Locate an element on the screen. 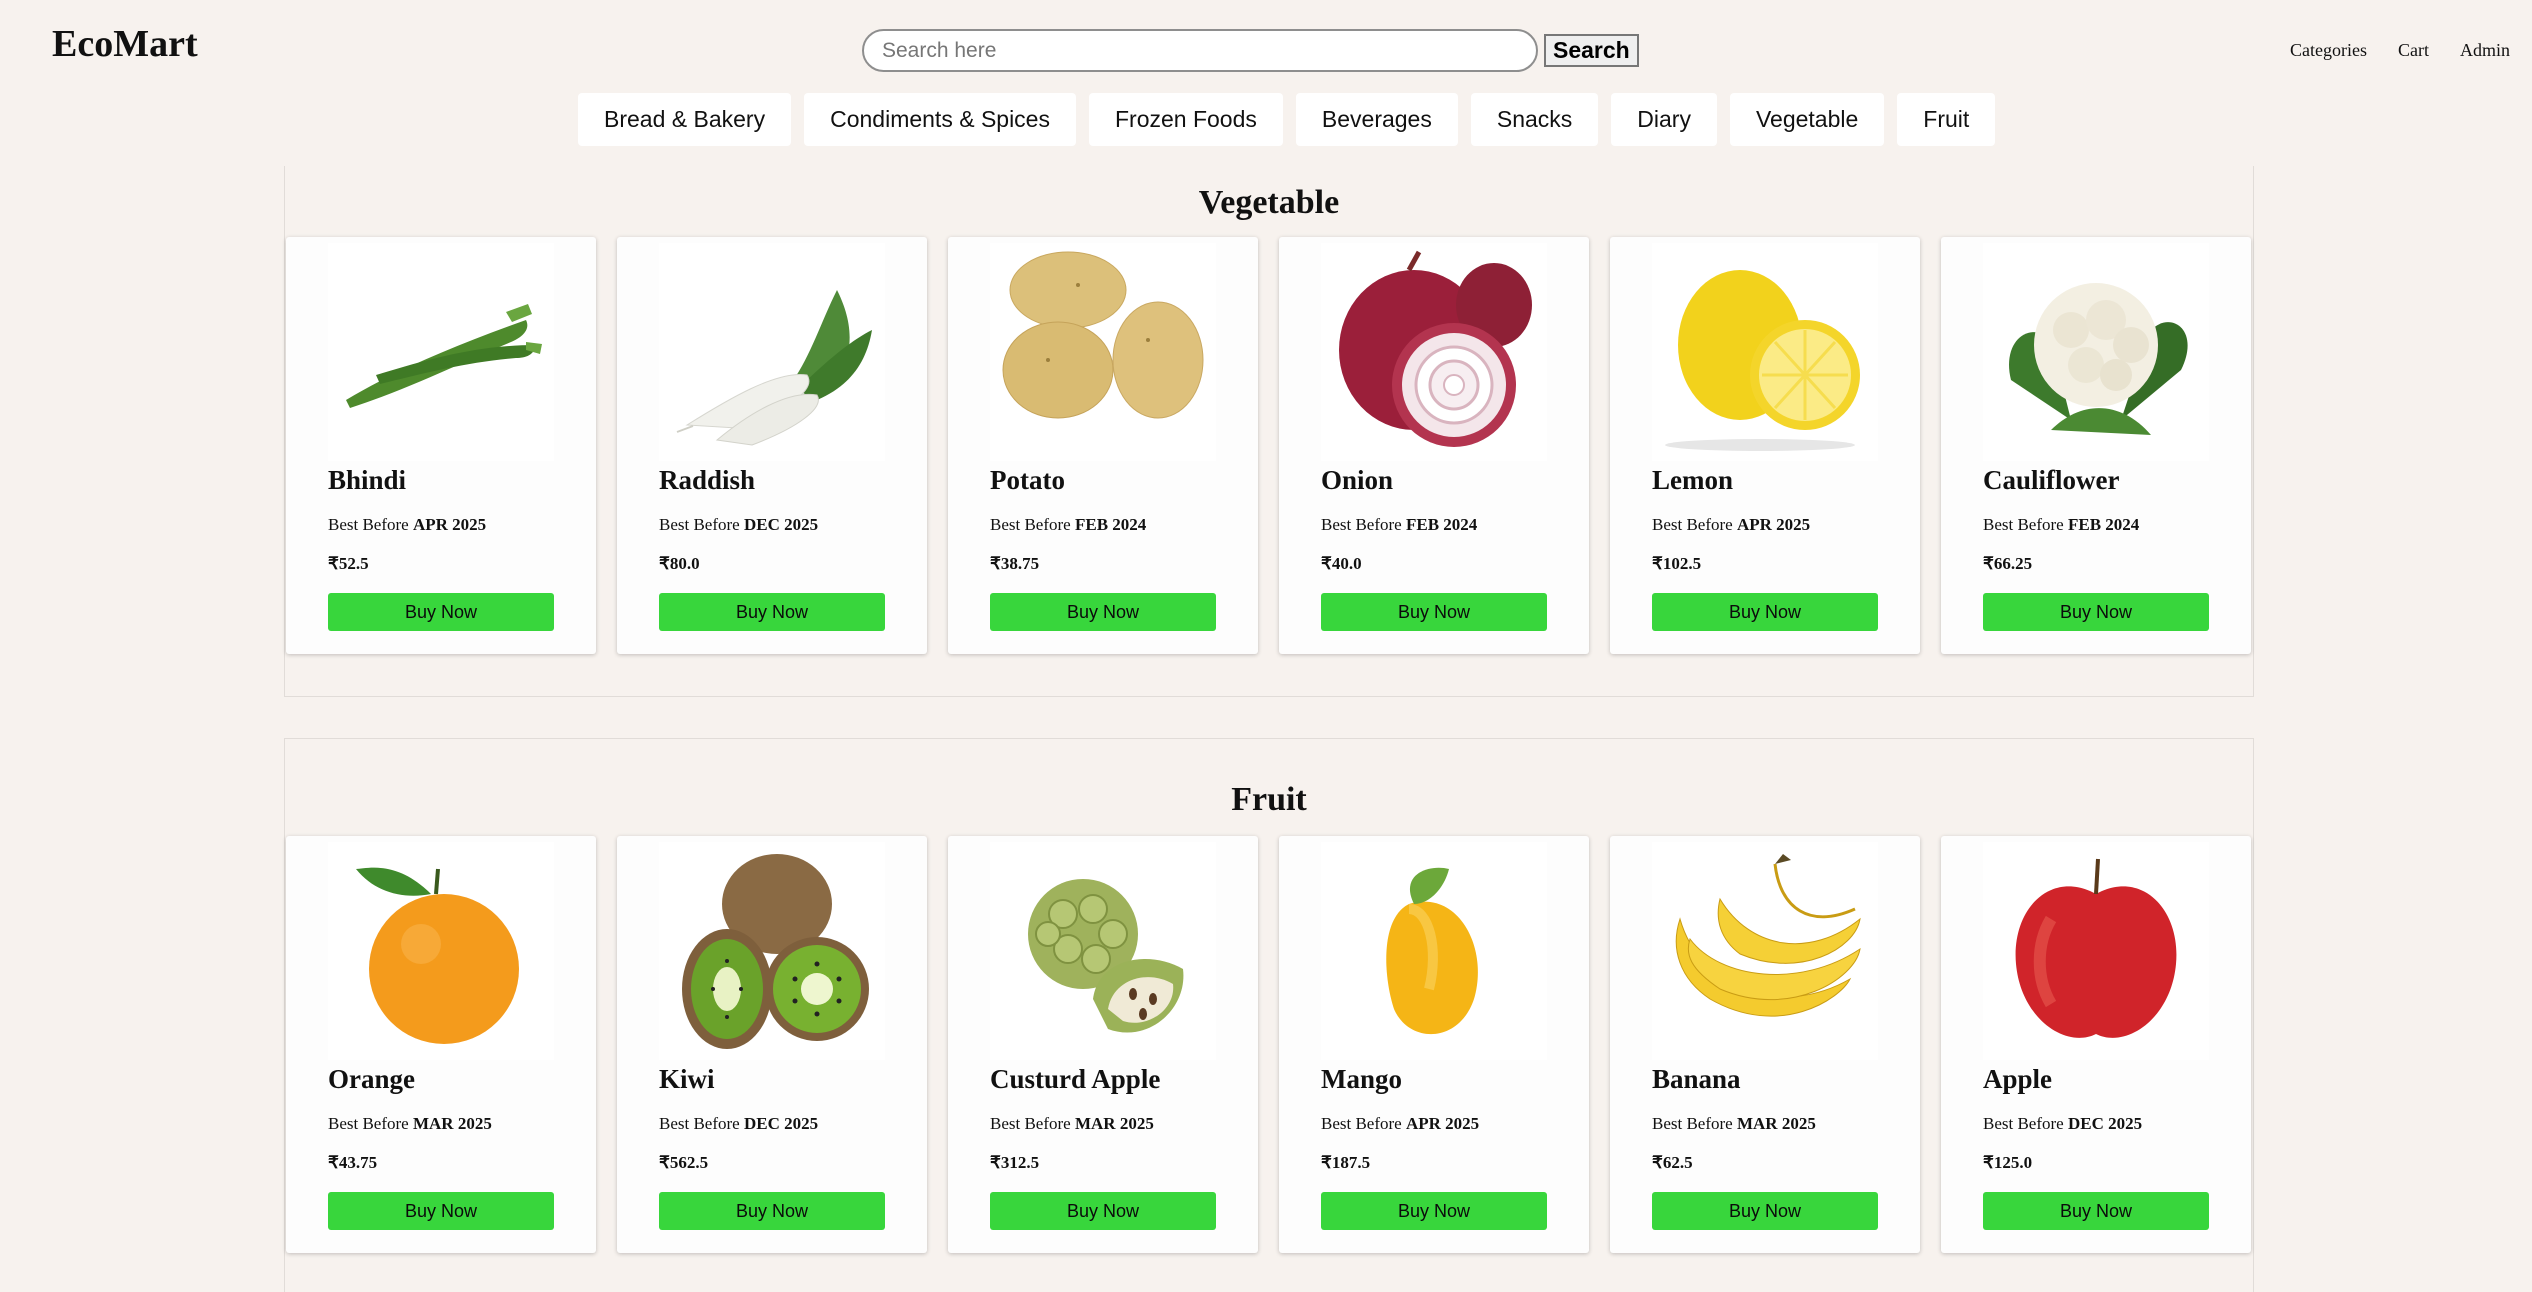 The width and height of the screenshot is (2532, 1292). category-frozen-foods: Frozen Foods is located at coordinates (1185, 119).